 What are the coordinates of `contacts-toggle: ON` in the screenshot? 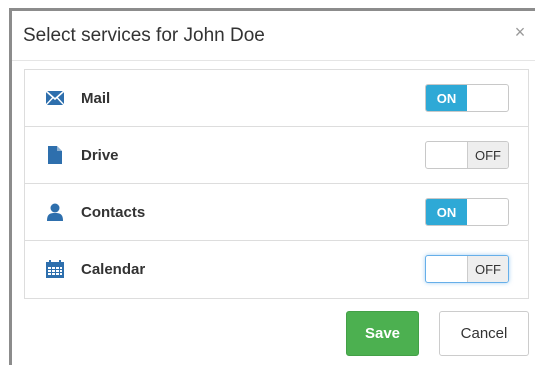 It's located at (467, 212).